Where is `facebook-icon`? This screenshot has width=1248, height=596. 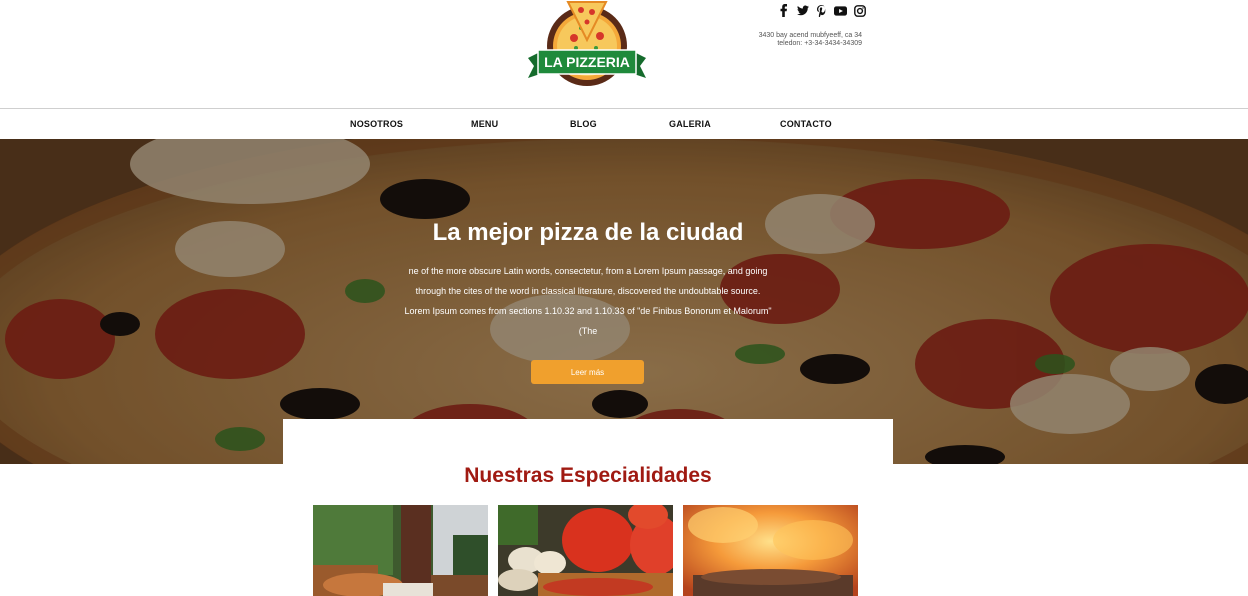 facebook-icon is located at coordinates (783, 10).